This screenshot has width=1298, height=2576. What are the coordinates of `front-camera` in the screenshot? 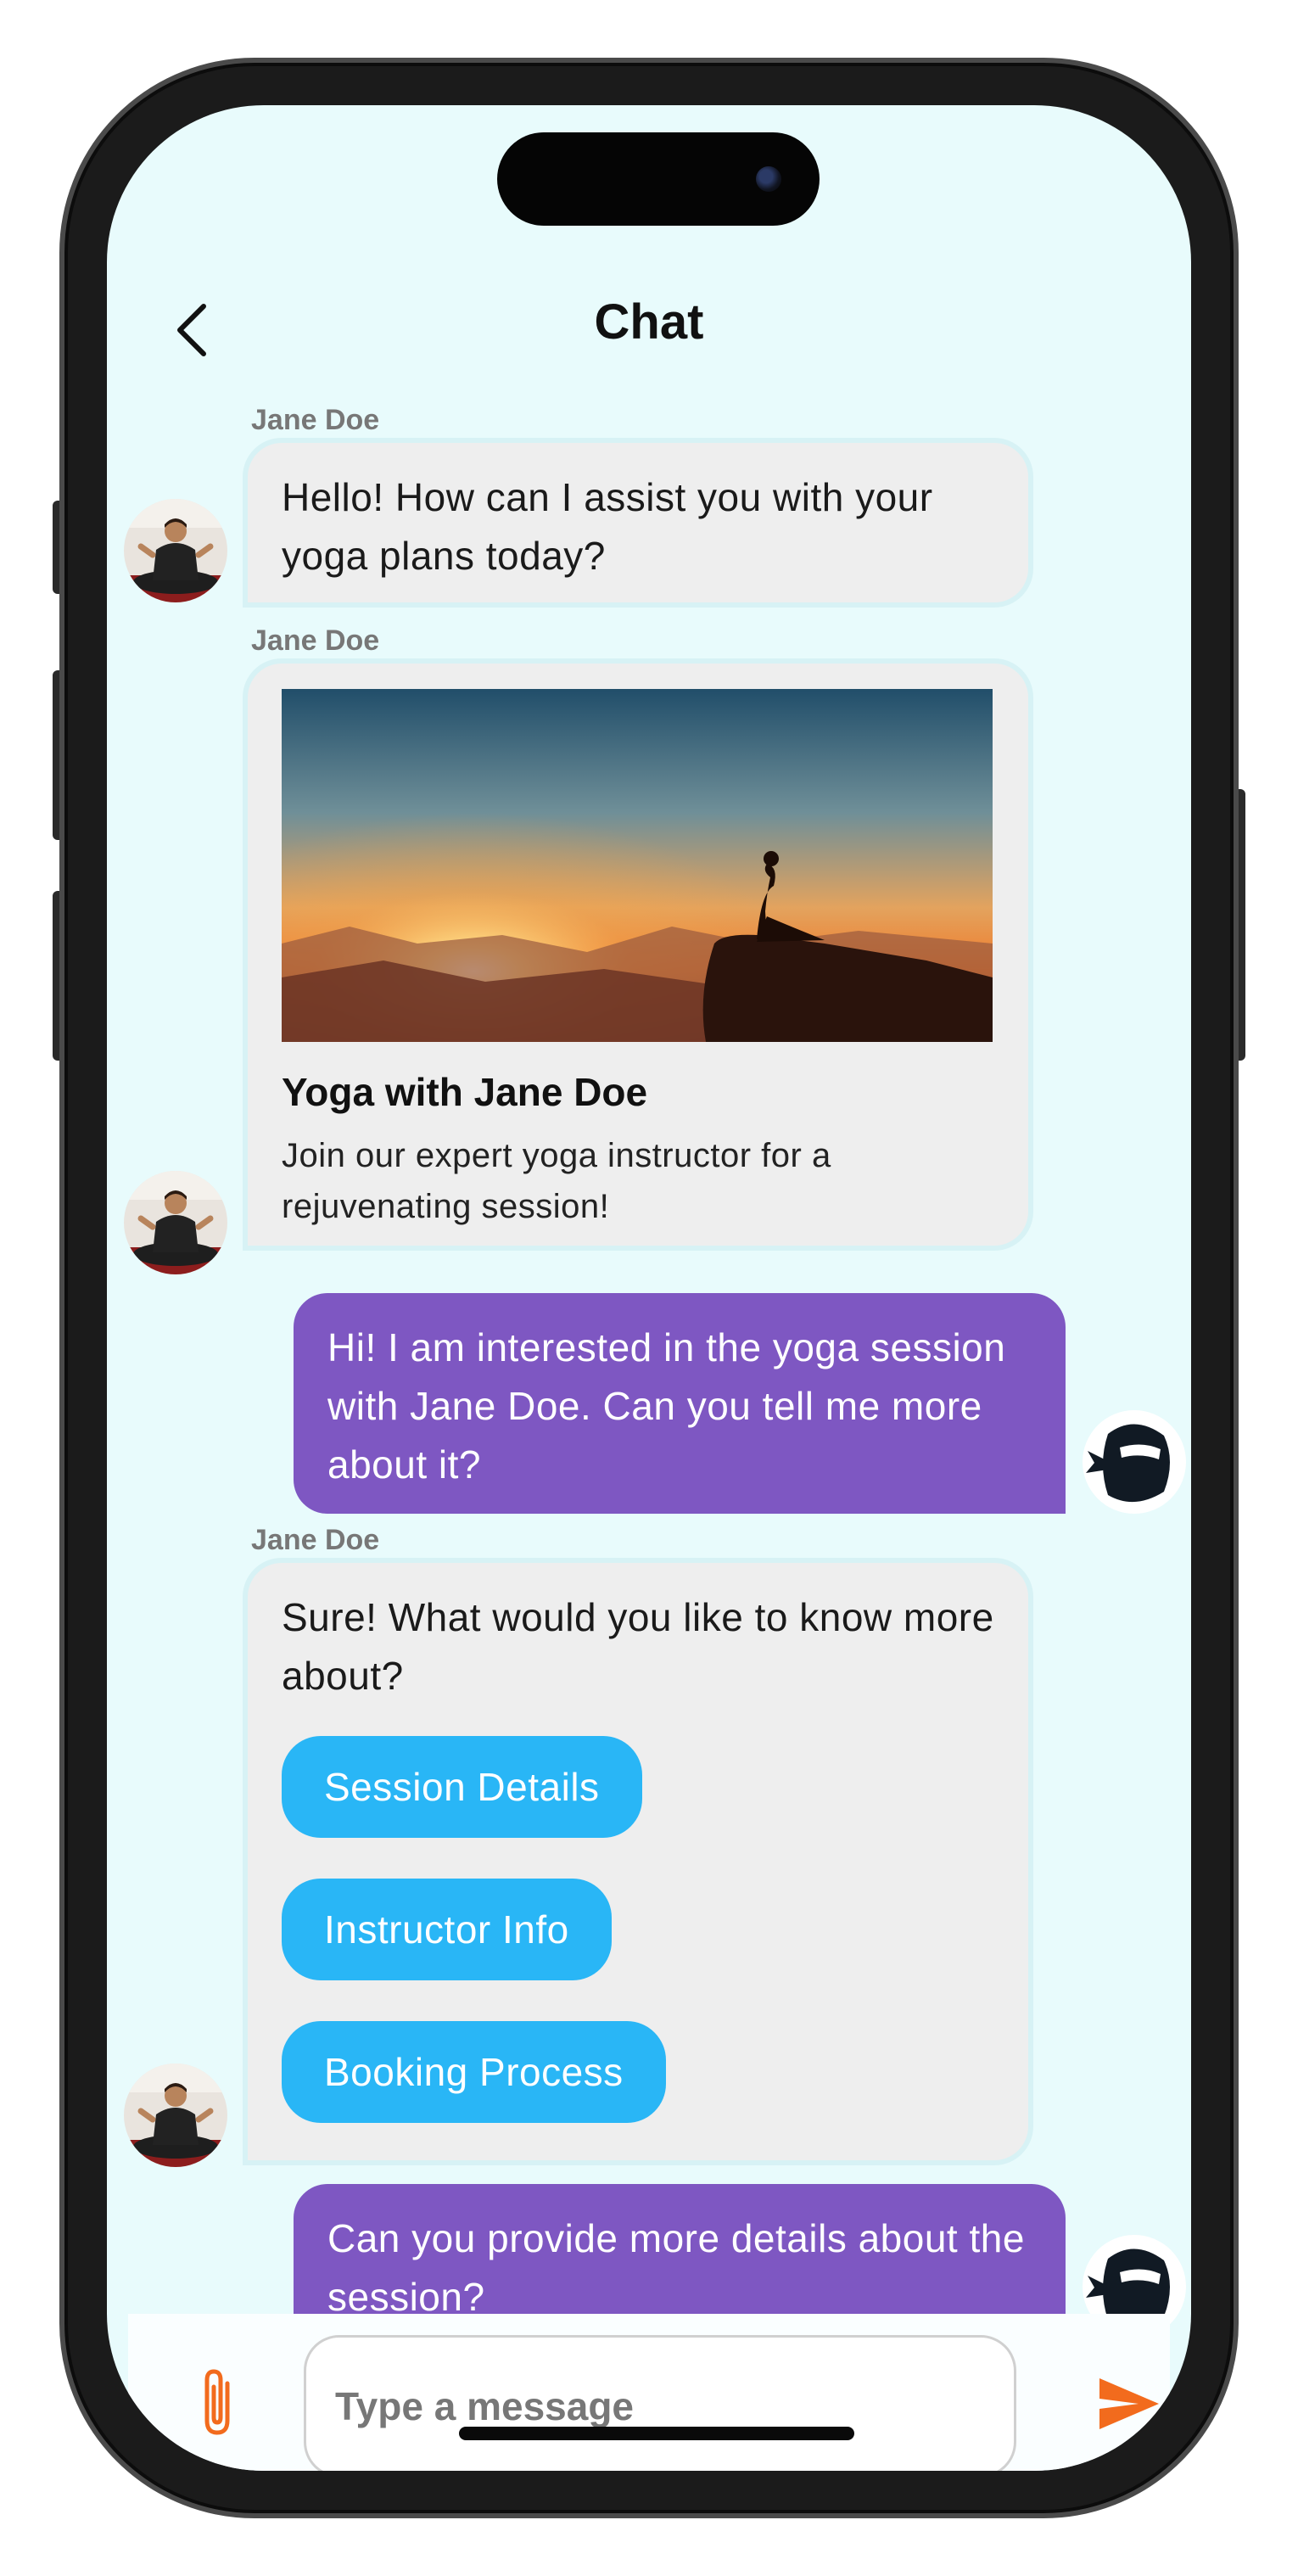 It's located at (768, 179).